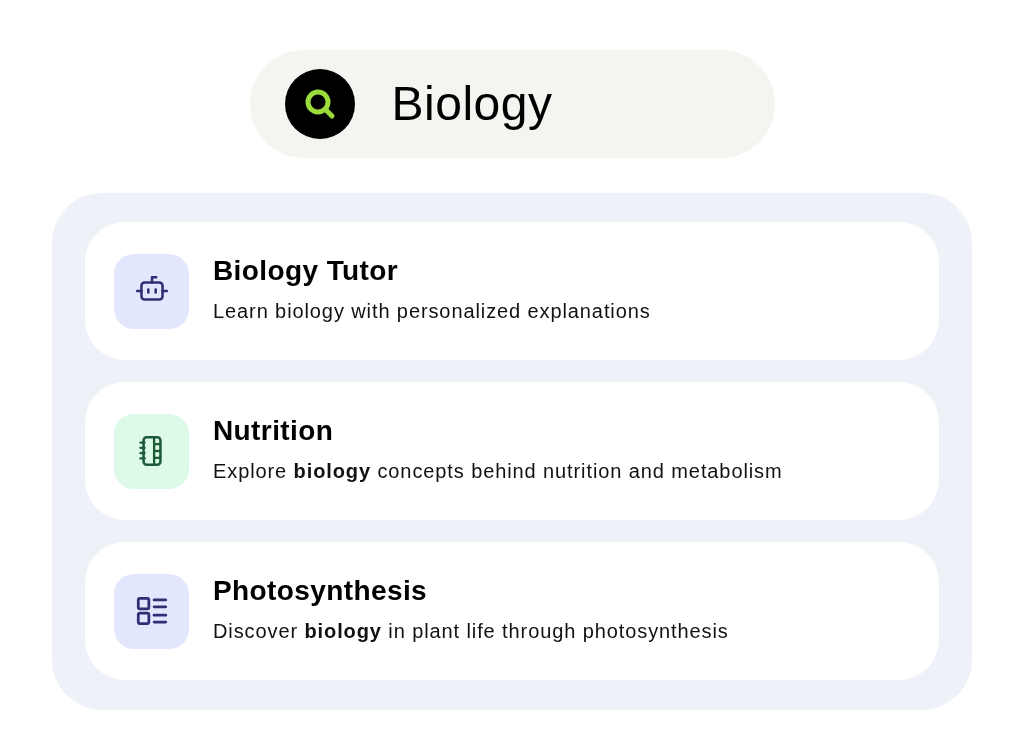  I want to click on result-title: Photosynthesis, so click(320, 591).